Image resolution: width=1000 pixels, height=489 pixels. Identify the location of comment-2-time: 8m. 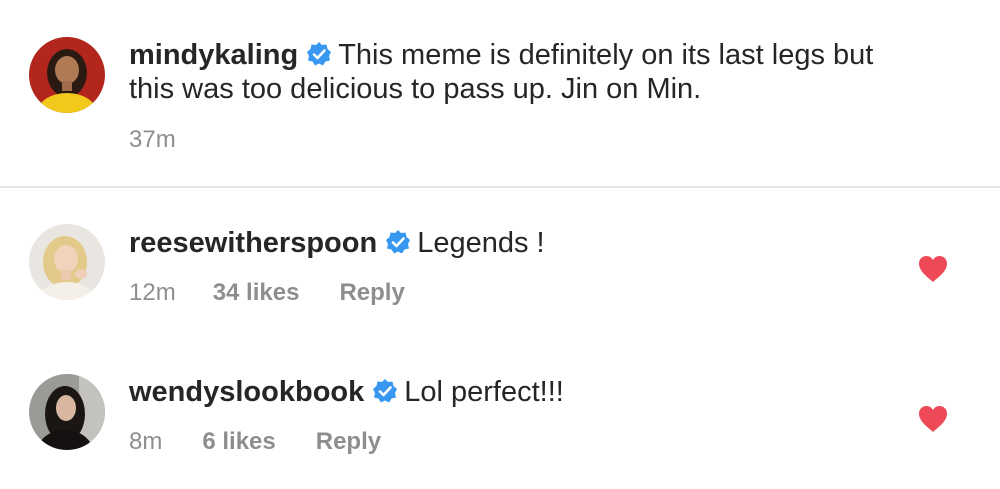
(145, 442).